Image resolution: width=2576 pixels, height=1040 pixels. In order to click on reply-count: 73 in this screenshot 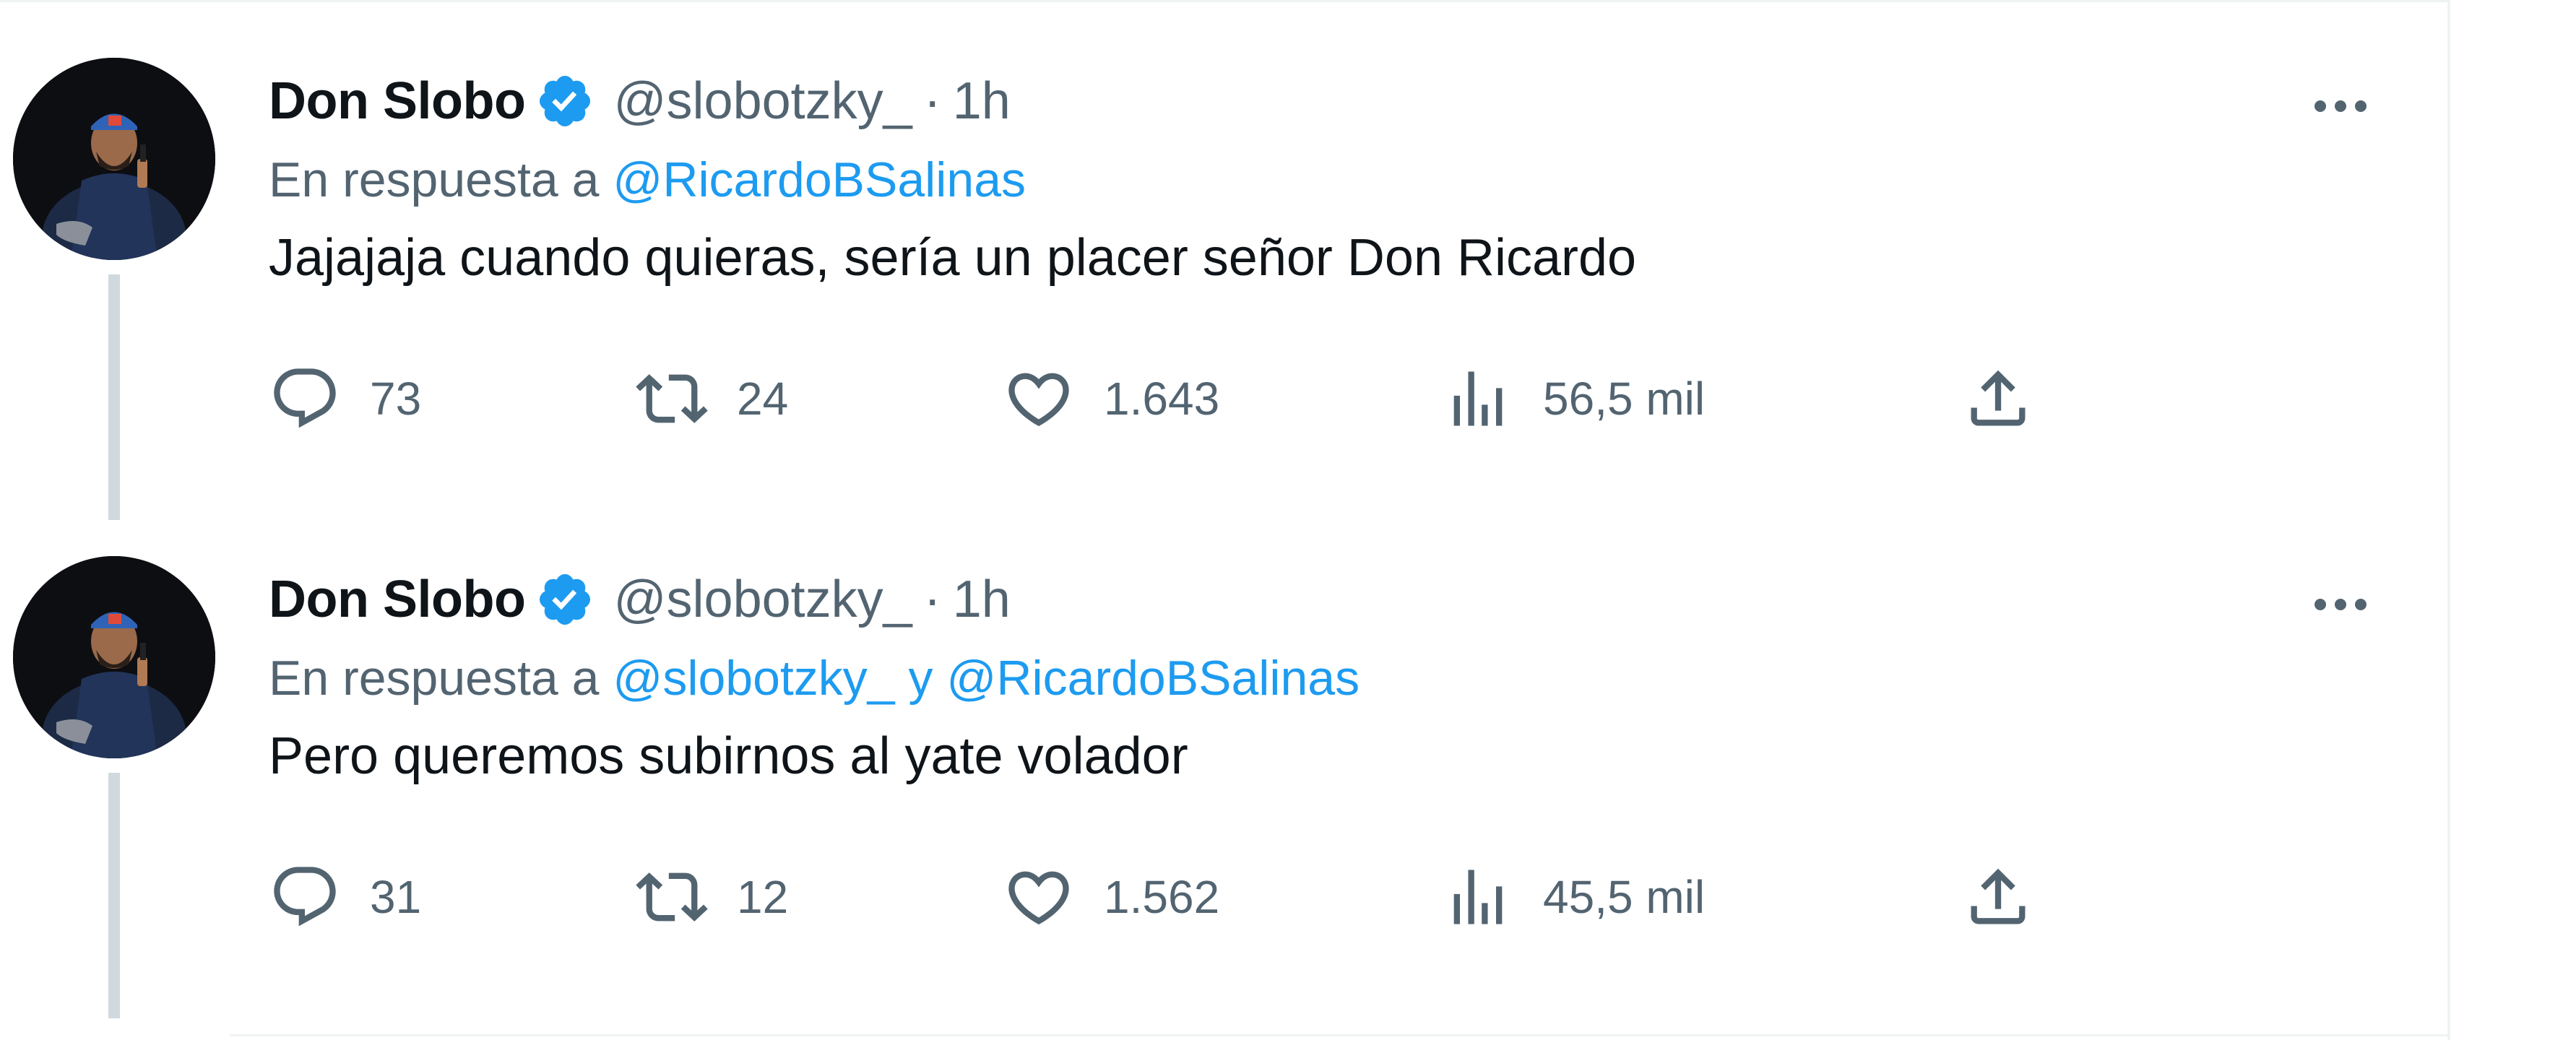, I will do `click(396, 399)`.